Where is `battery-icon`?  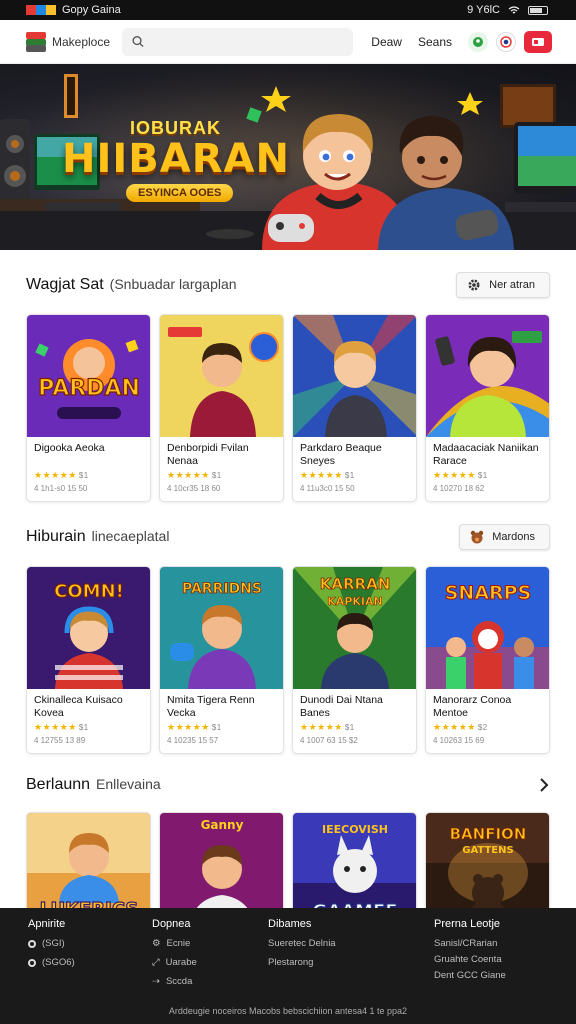
battery-icon is located at coordinates (538, 10).